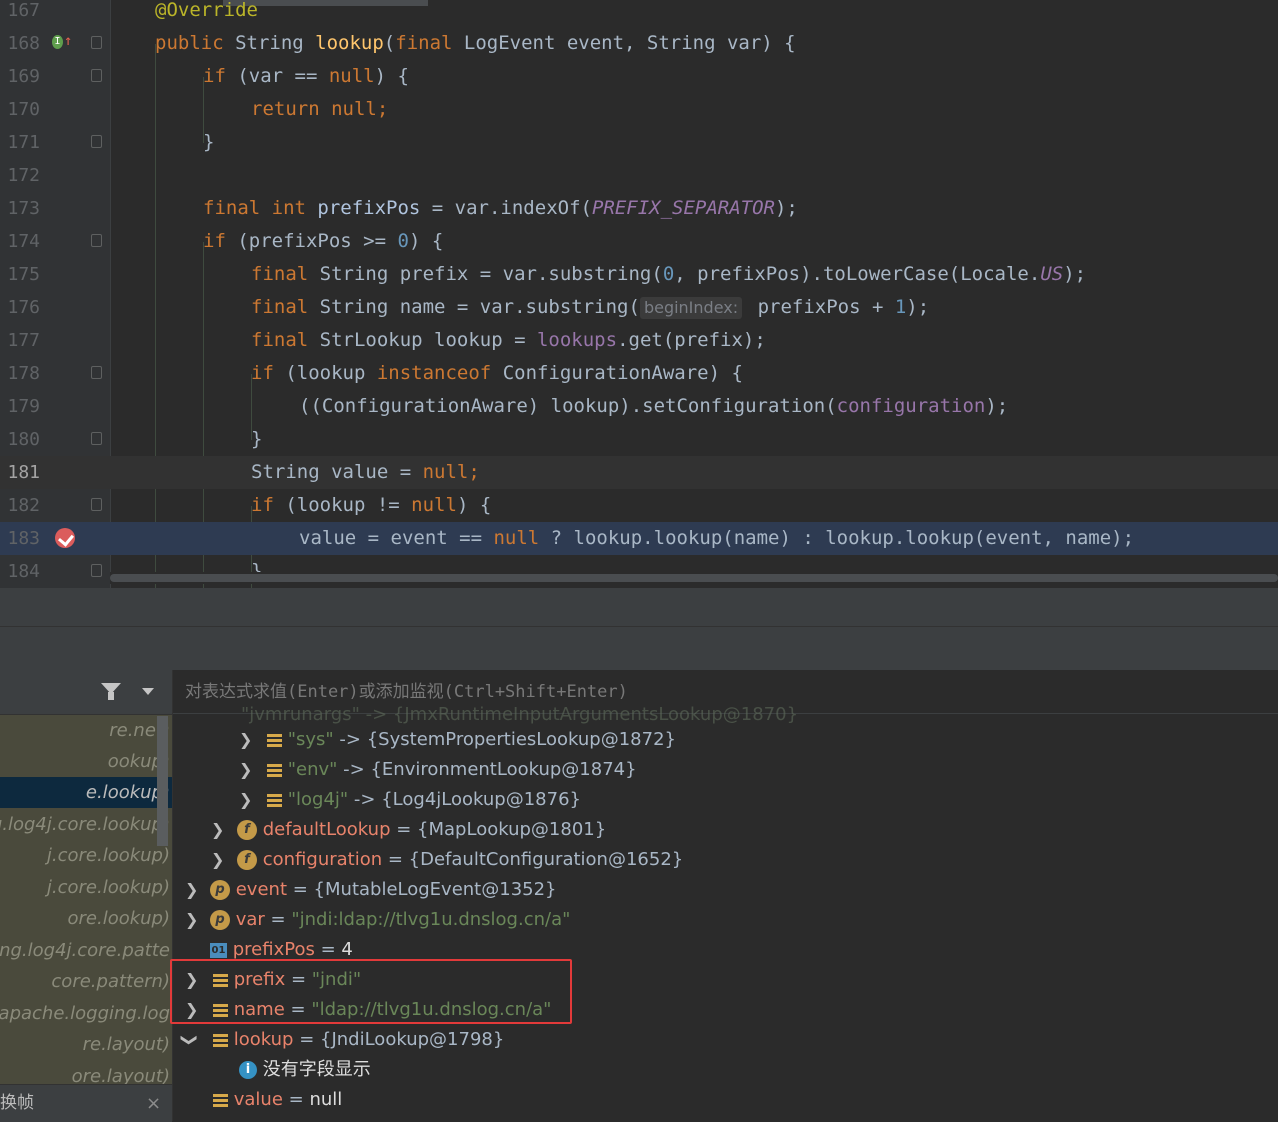 The width and height of the screenshot is (1278, 1122). Describe the element at coordinates (206, 10) in the screenshot. I see `code-text: @Override` at that location.